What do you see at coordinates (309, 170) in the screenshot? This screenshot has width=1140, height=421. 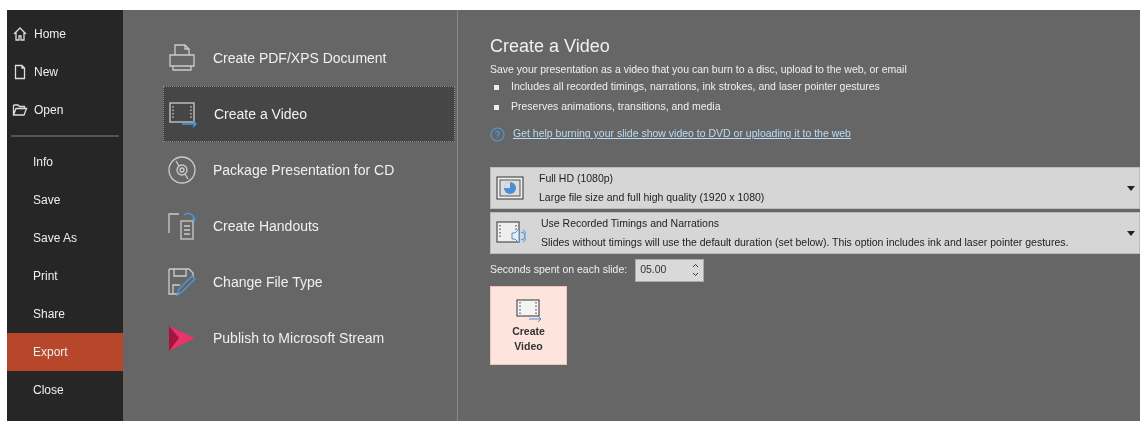 I see `export-option: Package Presentation for CD` at bounding box center [309, 170].